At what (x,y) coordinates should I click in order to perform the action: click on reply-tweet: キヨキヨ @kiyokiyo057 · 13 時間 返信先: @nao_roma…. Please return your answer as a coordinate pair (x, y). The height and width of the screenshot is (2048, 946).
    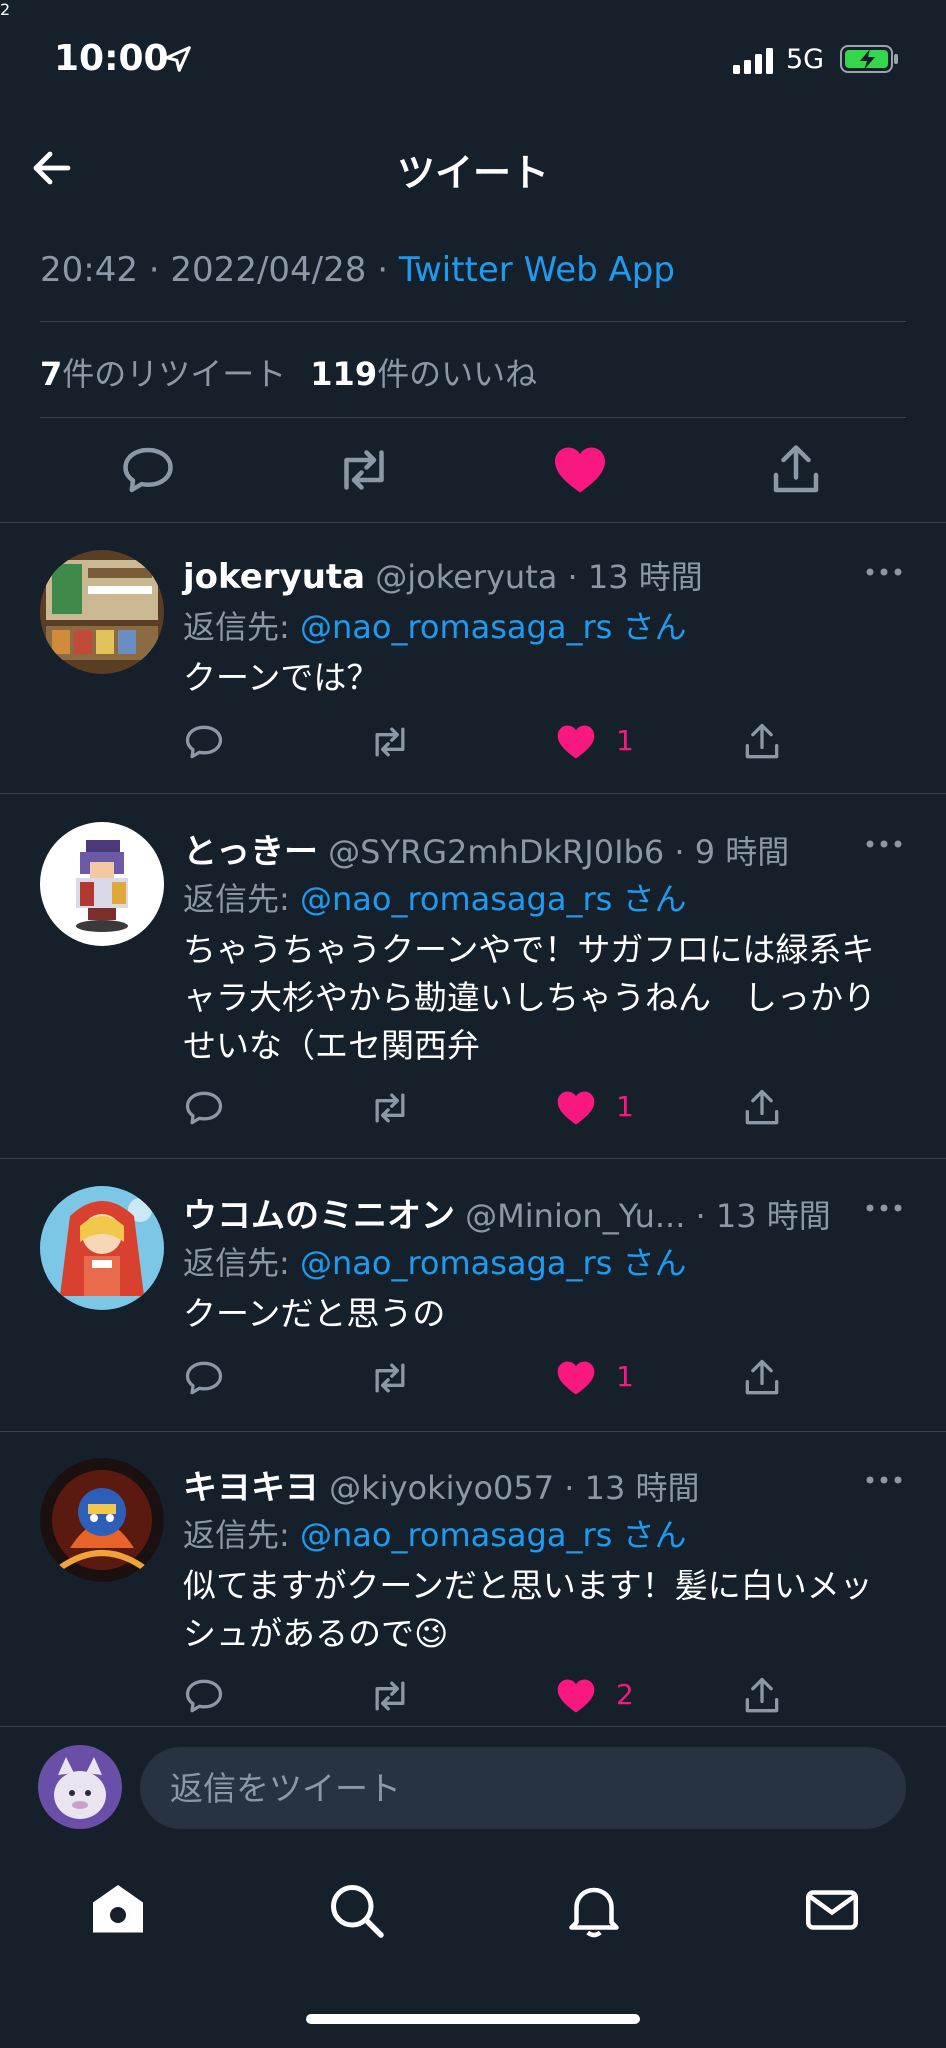
    Looking at the image, I should click on (473, 1581).